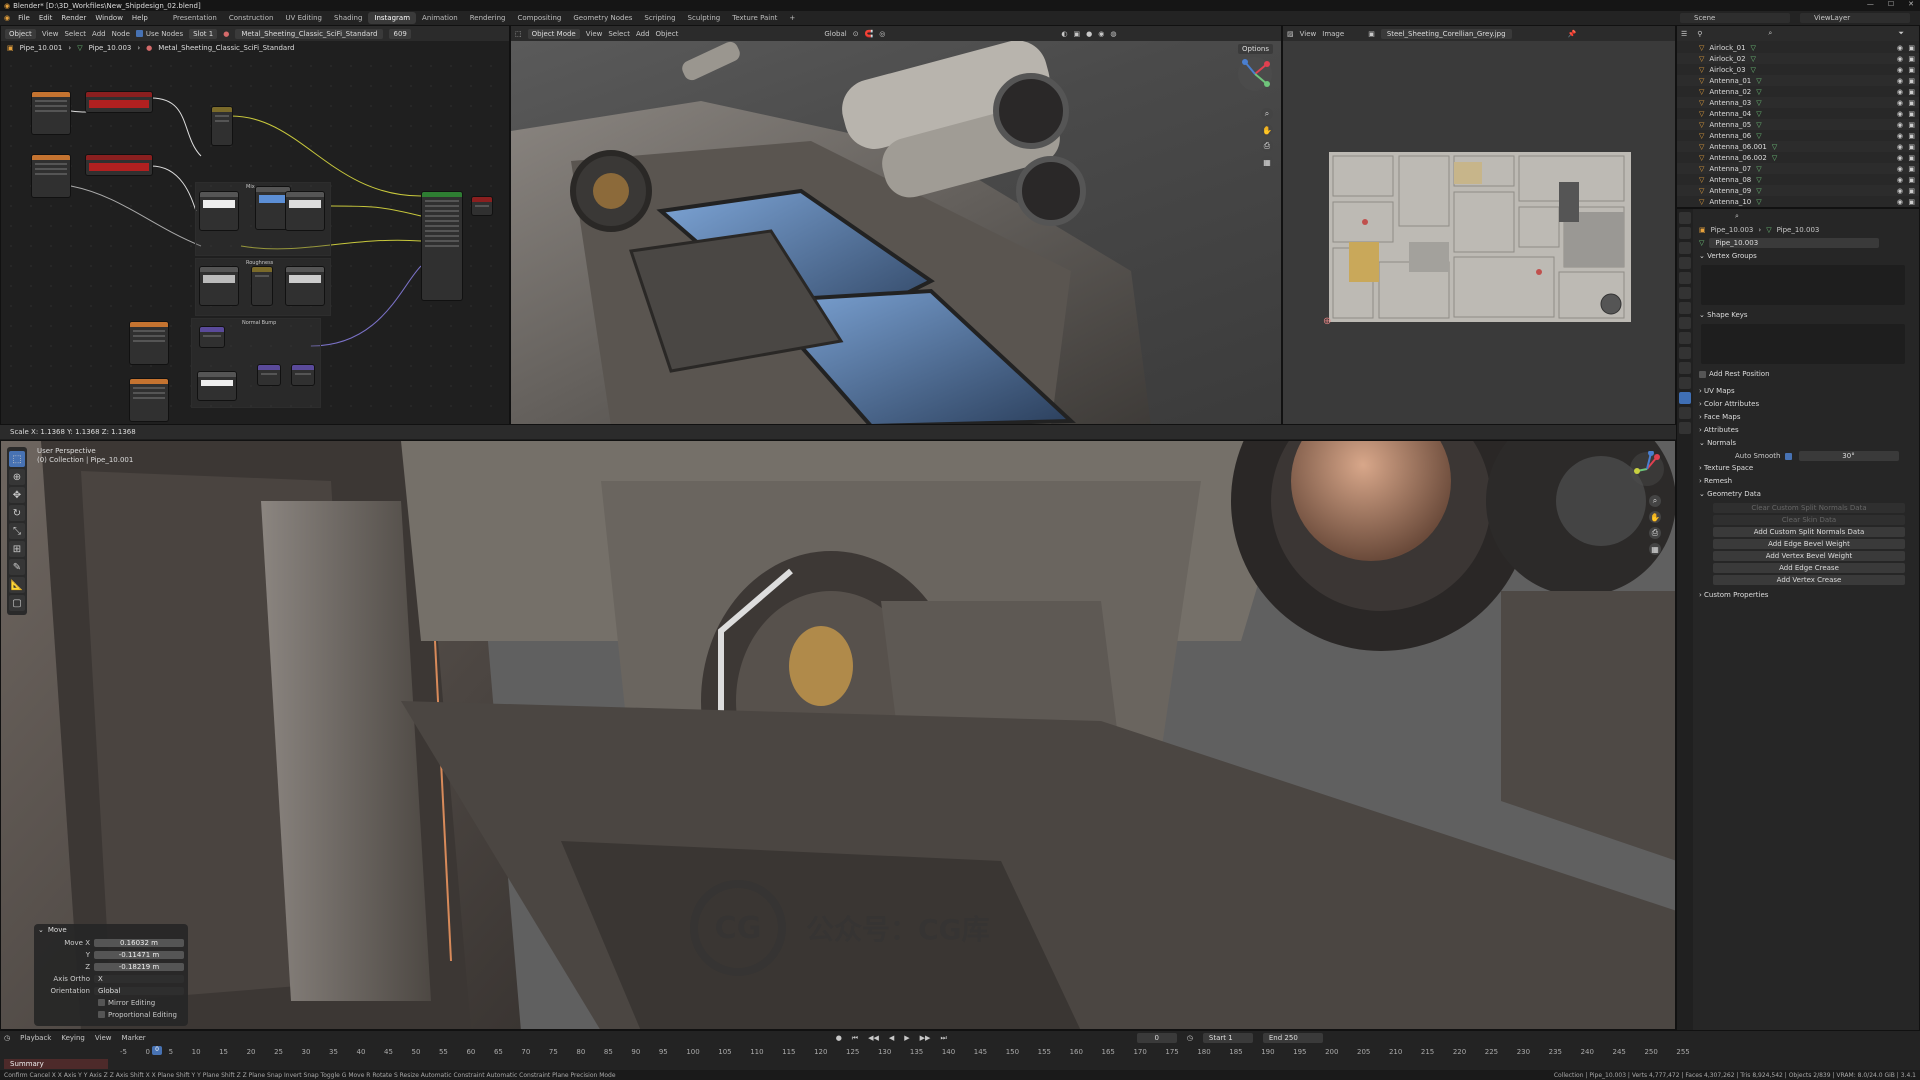 The image size is (1920, 1080). What do you see at coordinates (1227, 1038) in the screenshot?
I see `start-frame-field: Start 1` at bounding box center [1227, 1038].